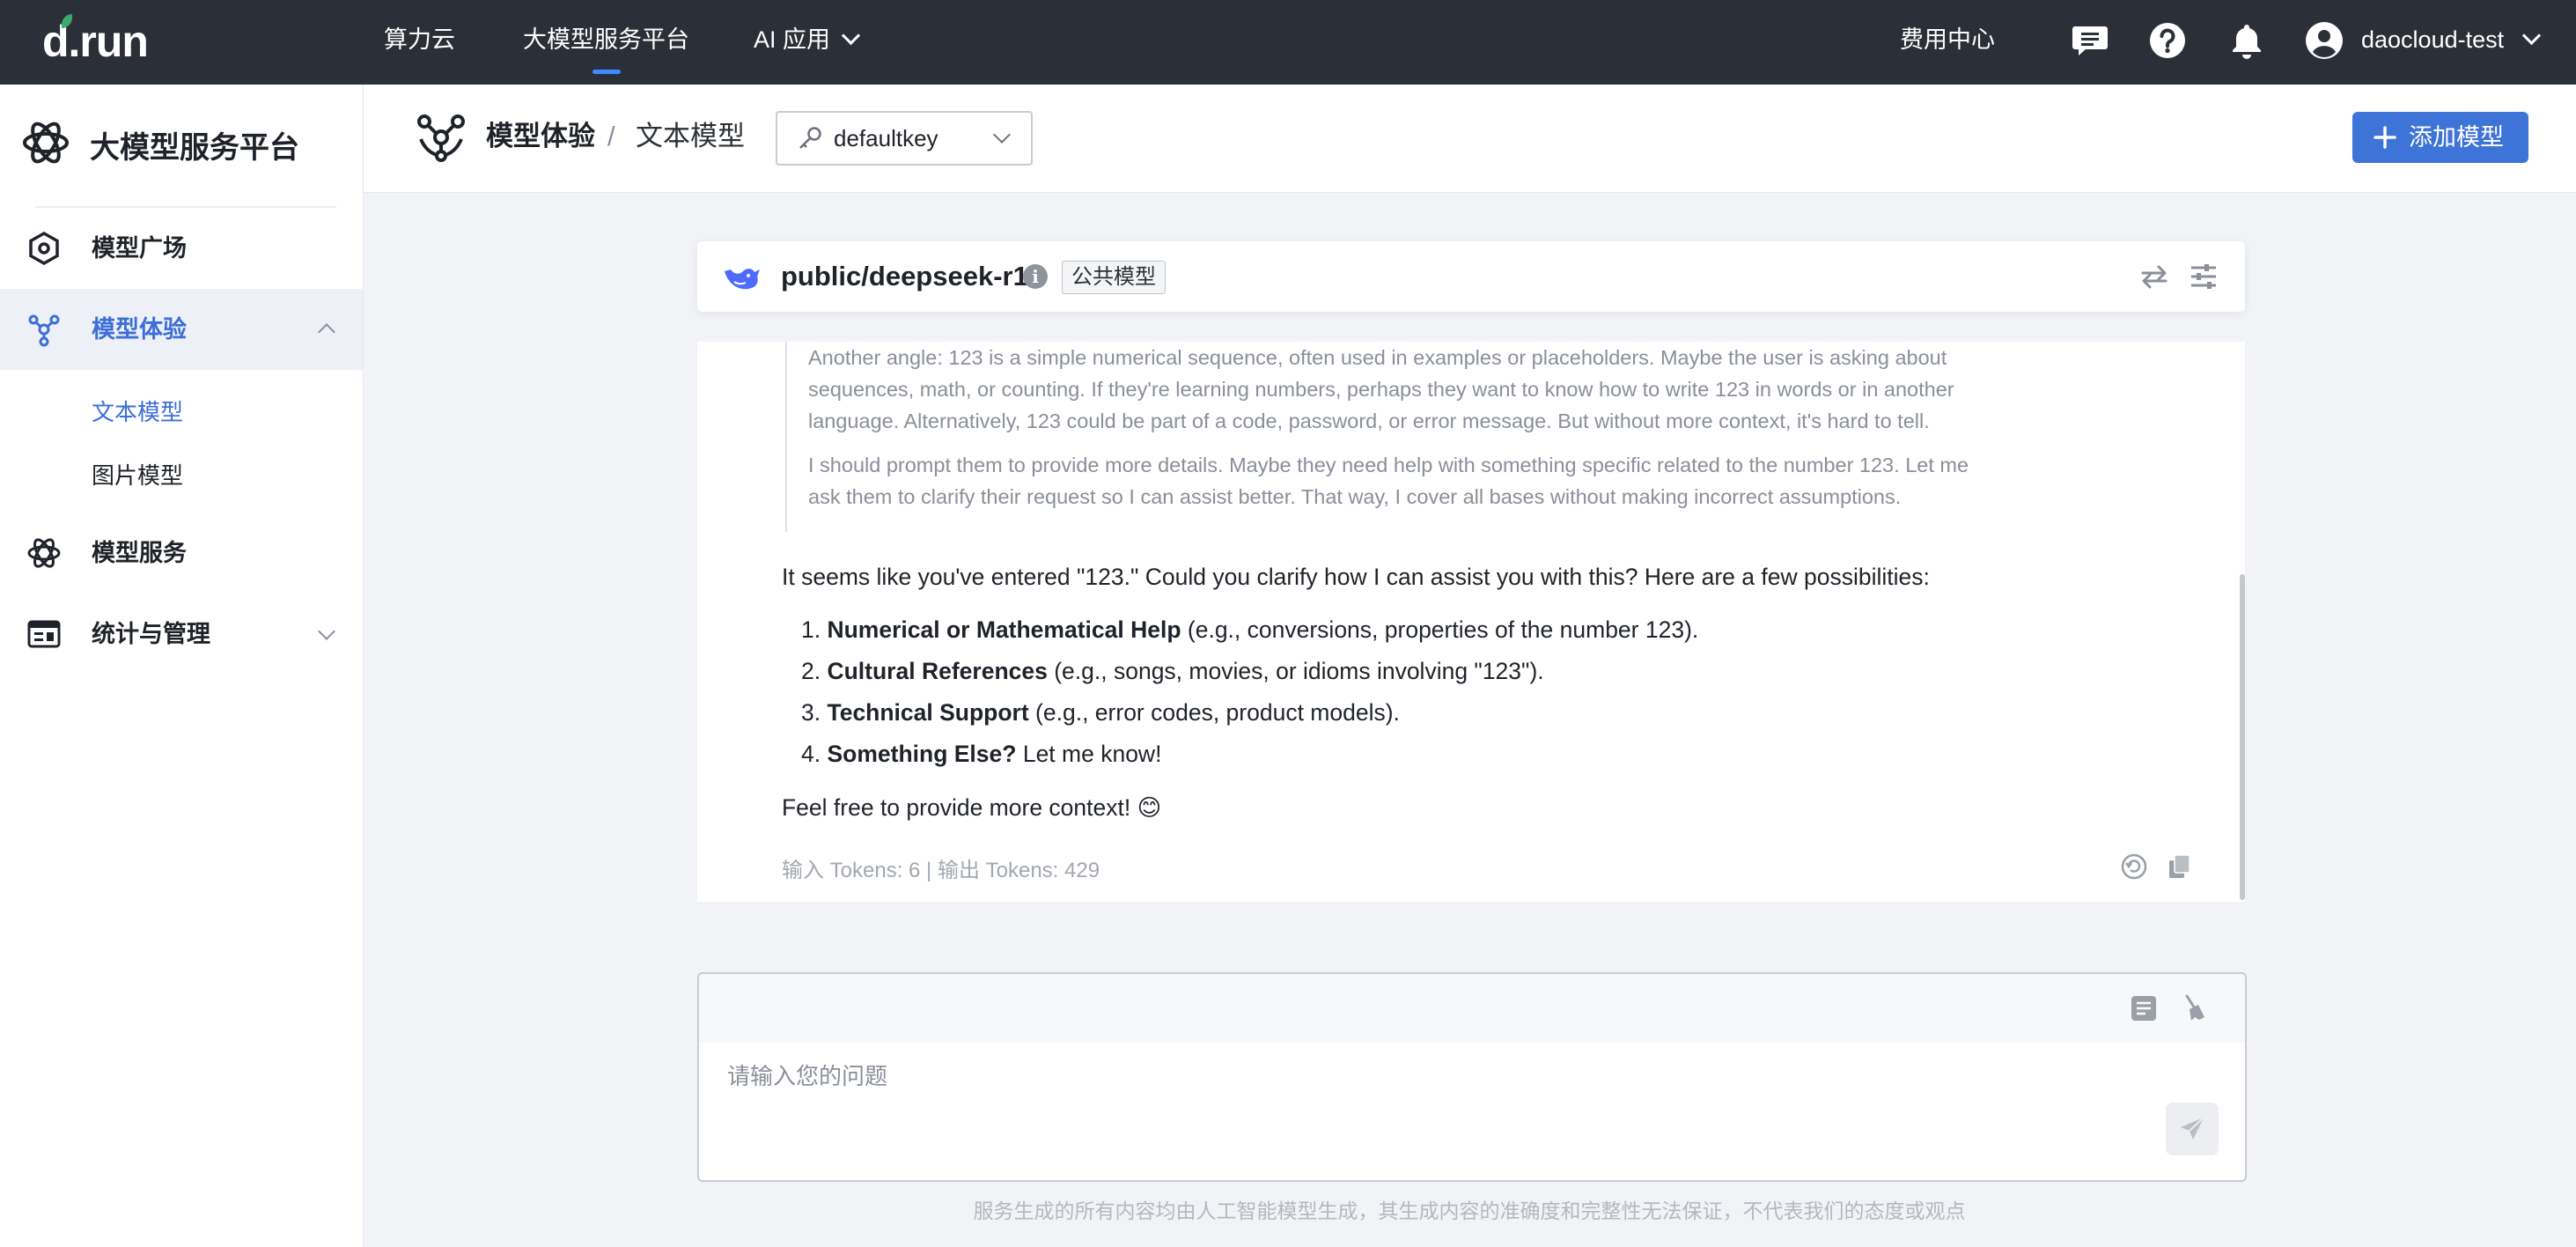 This screenshot has width=2576, height=1247. Describe the element at coordinates (139, 553) in the screenshot. I see `sidebar-item-label: 模型服务` at that location.